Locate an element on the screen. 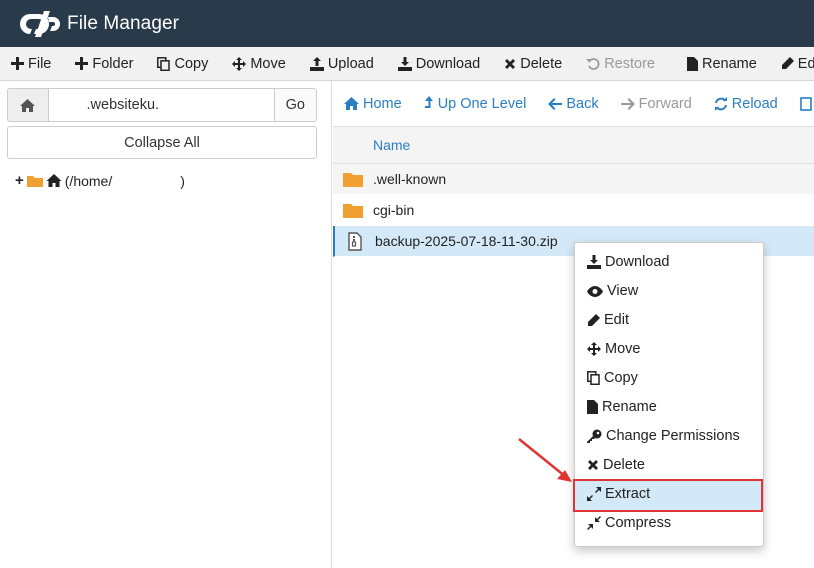 Image resolution: width=814 pixels, height=568 pixels. new-folder-label: Folder is located at coordinates (113, 63).